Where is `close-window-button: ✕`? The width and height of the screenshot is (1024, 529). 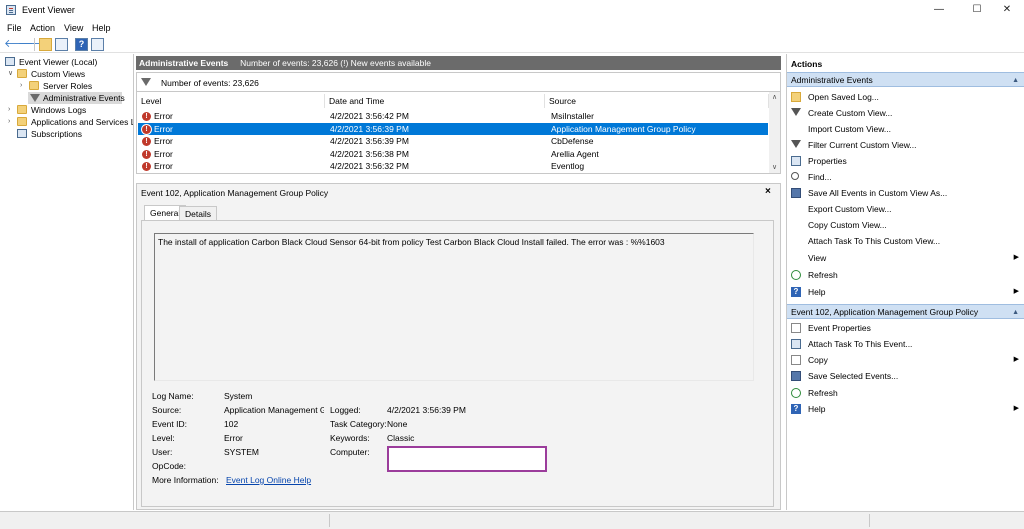
close-window-button: ✕ is located at coordinates (1007, 10).